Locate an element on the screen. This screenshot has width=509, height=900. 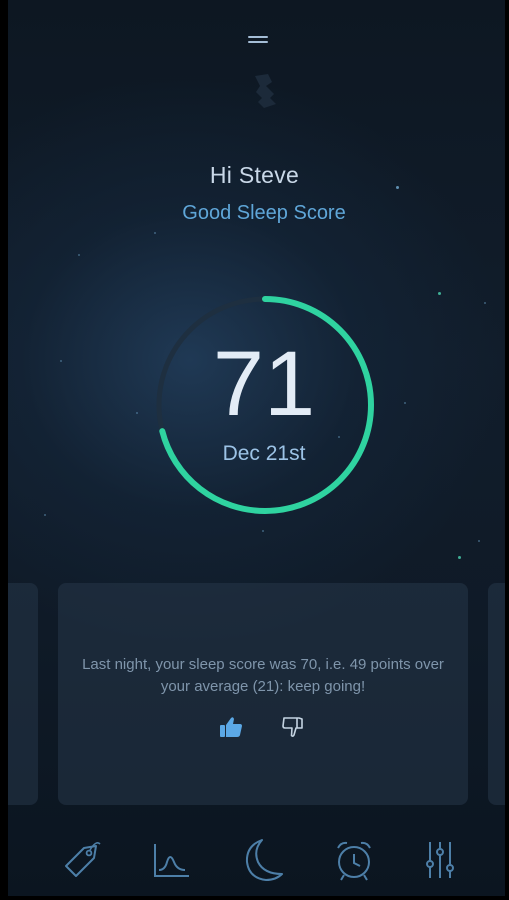
nav-sleep-button is located at coordinates (262, 860).